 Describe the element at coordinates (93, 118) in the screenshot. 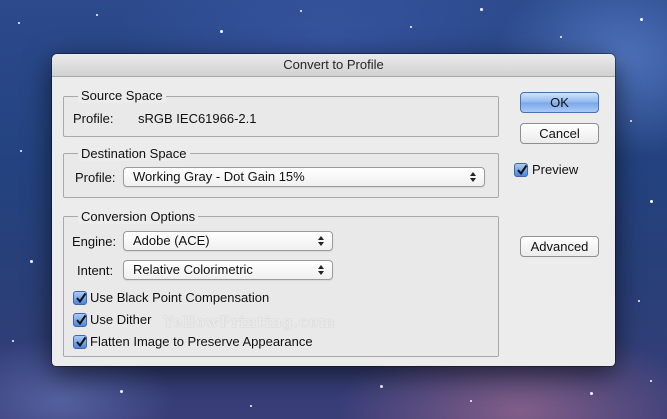

I see `source-profile-label: Profile:` at that location.